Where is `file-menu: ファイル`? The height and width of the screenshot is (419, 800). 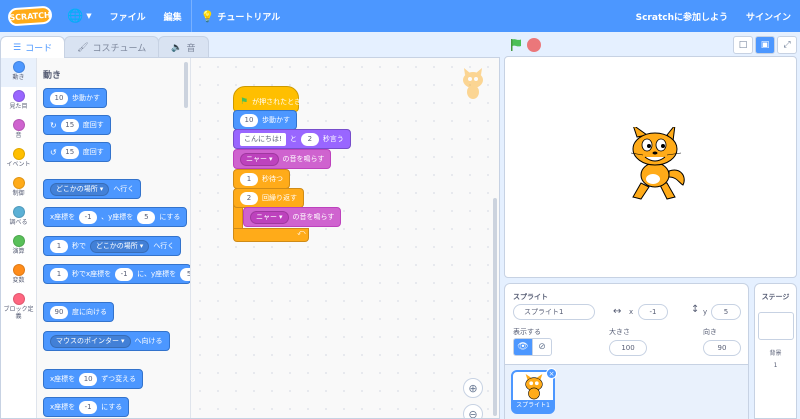 file-menu: ファイル is located at coordinates (128, 16).